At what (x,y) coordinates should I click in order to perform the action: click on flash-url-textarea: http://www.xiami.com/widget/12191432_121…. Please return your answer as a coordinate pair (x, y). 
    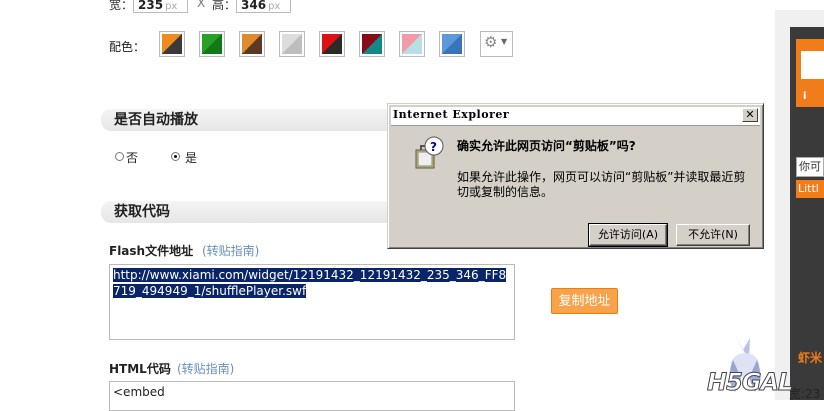
    Looking at the image, I should click on (312, 302).